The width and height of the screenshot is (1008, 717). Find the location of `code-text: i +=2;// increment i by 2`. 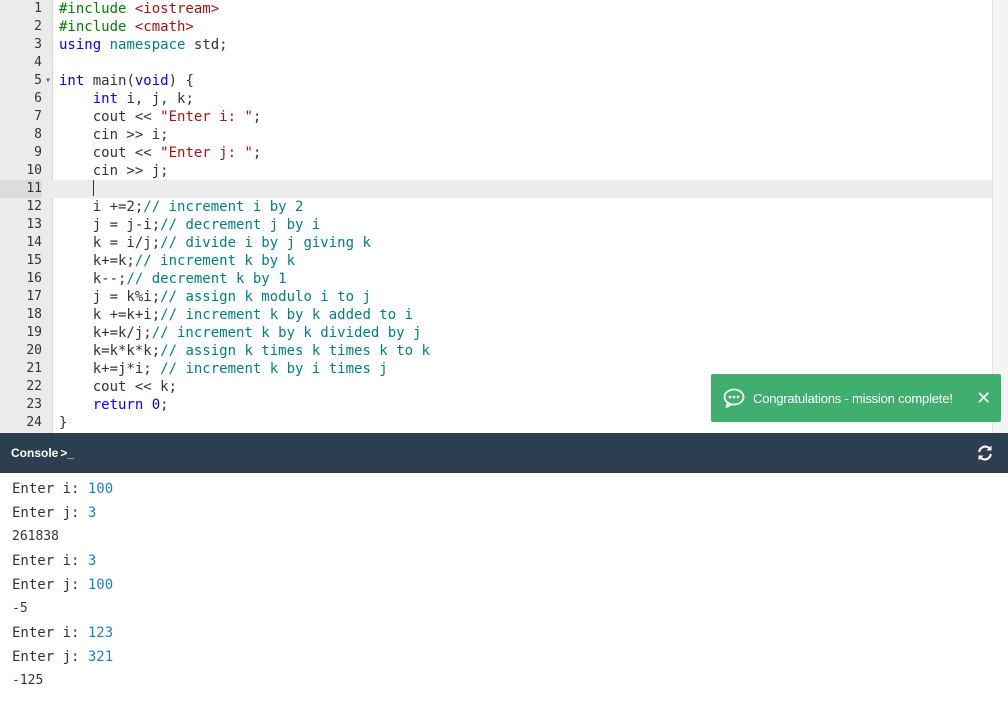

code-text: i +=2;// increment i by 2 is located at coordinates (181, 207).